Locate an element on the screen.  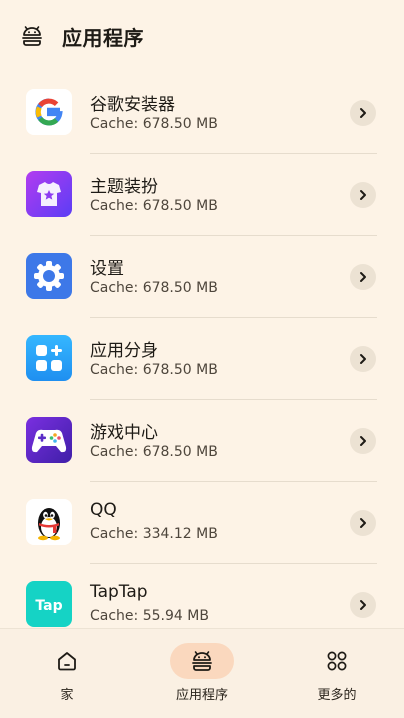
top-app-bar: 应用程序 is located at coordinates (202, 36).